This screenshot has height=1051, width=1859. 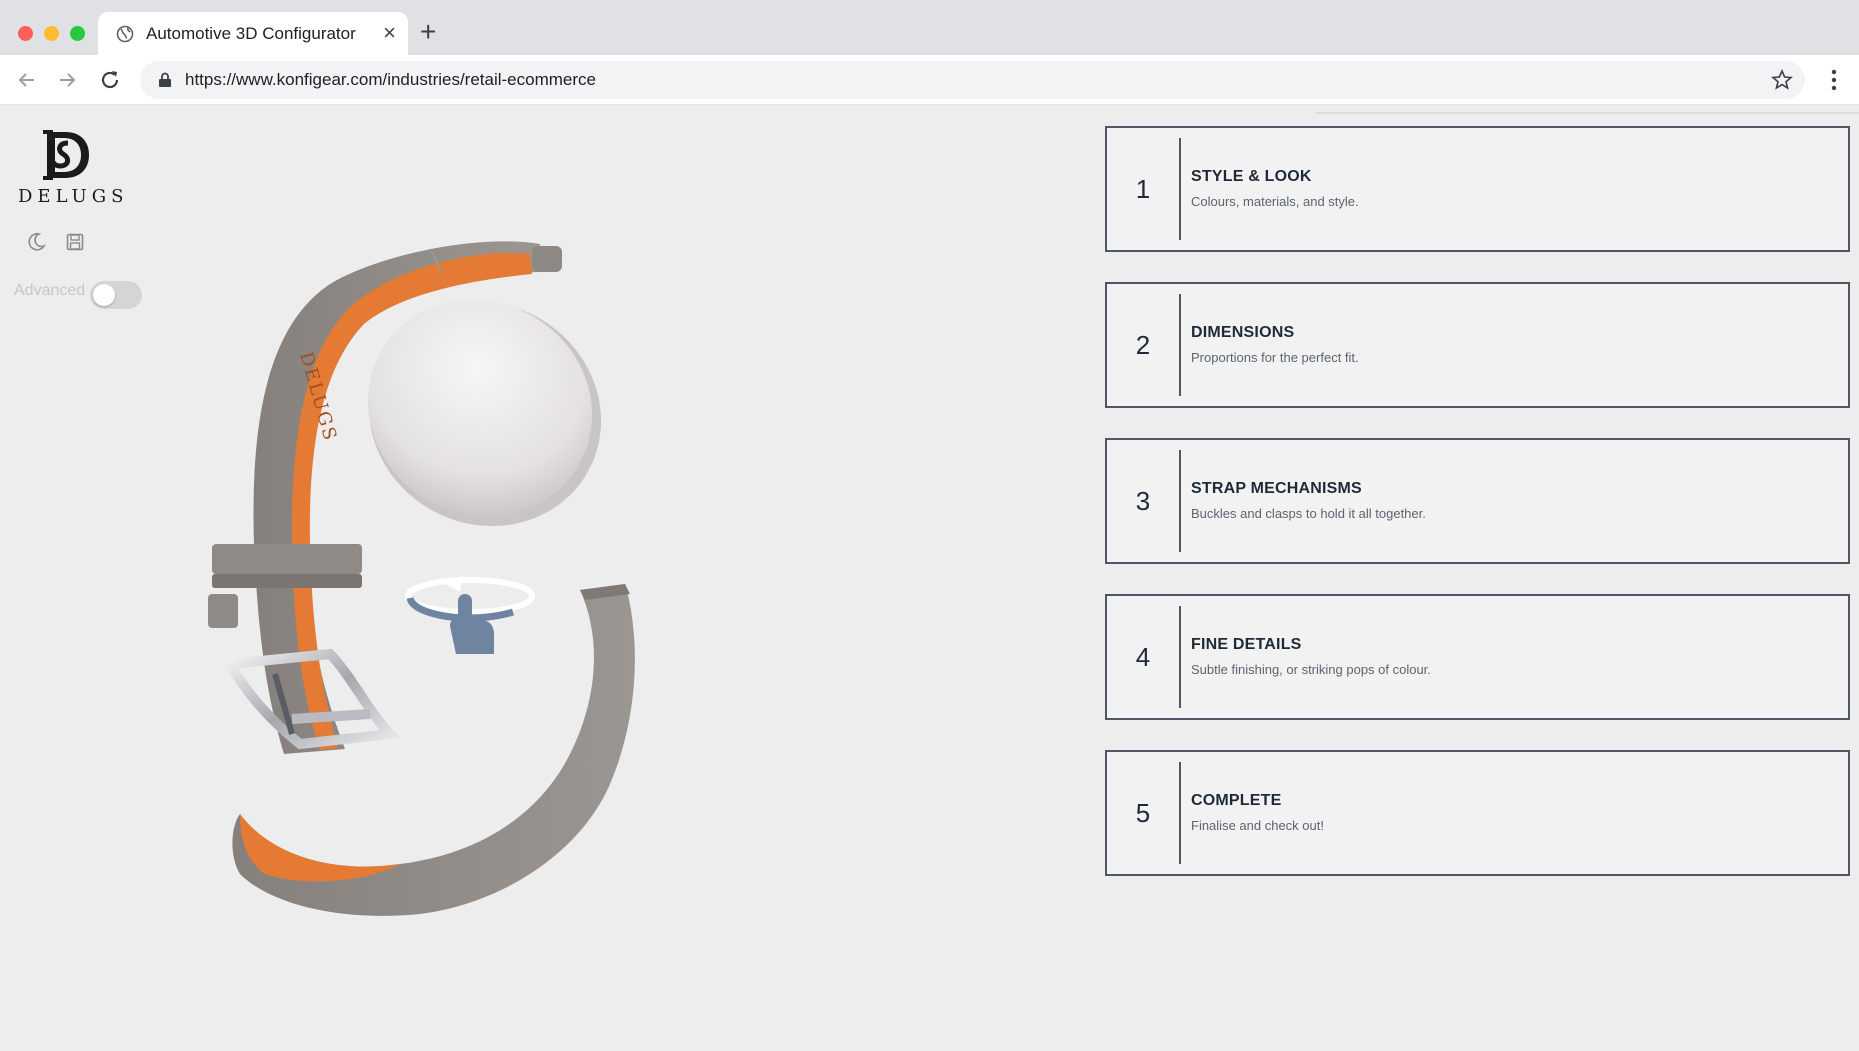 What do you see at coordinates (67, 80) in the screenshot?
I see `forward-arrow-icon` at bounding box center [67, 80].